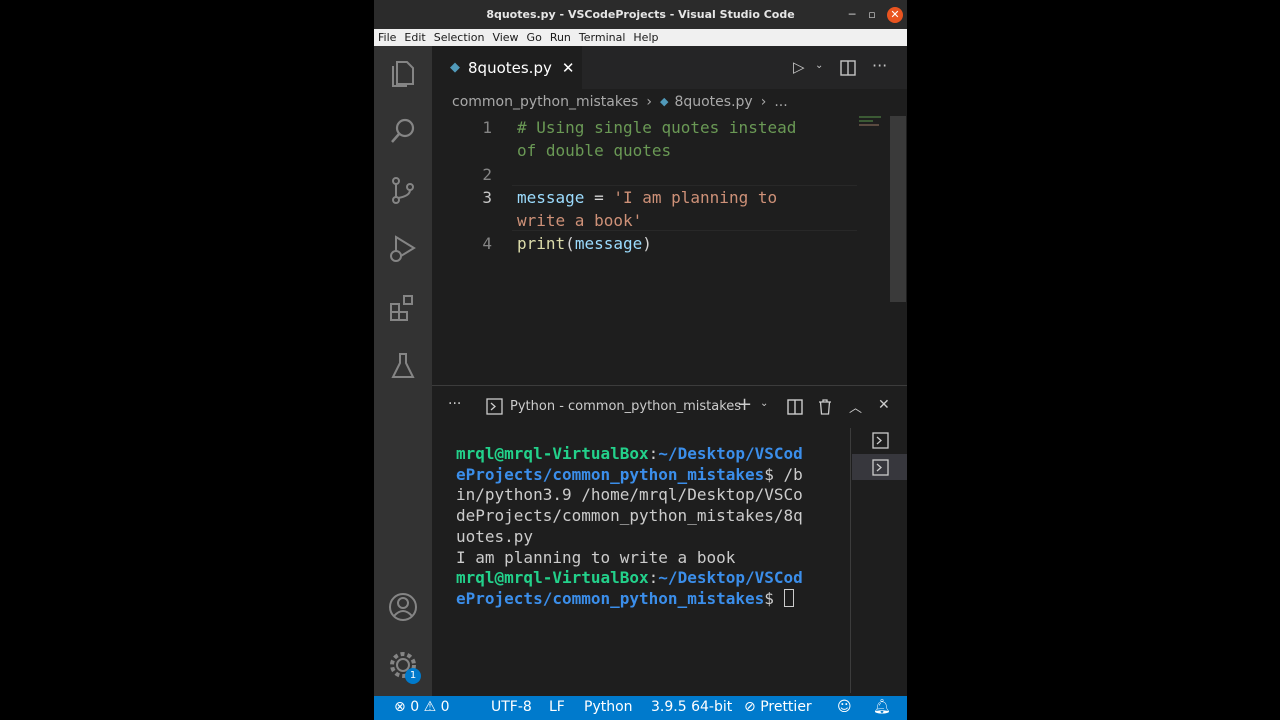 The image size is (1280, 720). What do you see at coordinates (895, 15) in the screenshot?
I see `close-window-icon: ✕` at bounding box center [895, 15].